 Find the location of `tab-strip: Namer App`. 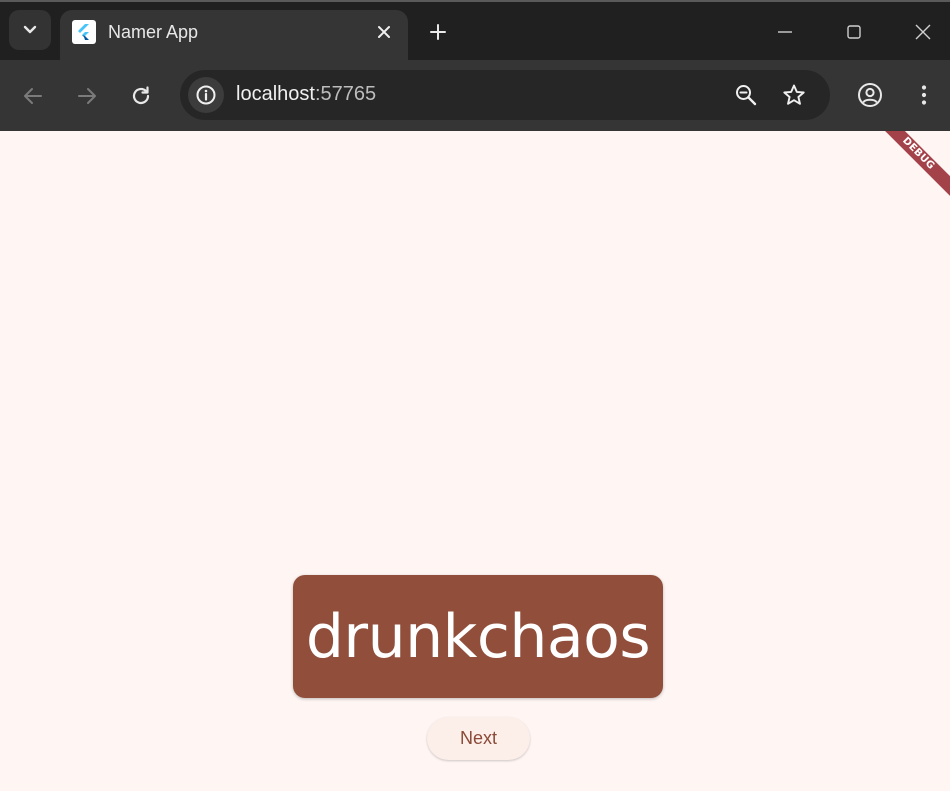

tab-strip: Namer App is located at coordinates (475, 31).